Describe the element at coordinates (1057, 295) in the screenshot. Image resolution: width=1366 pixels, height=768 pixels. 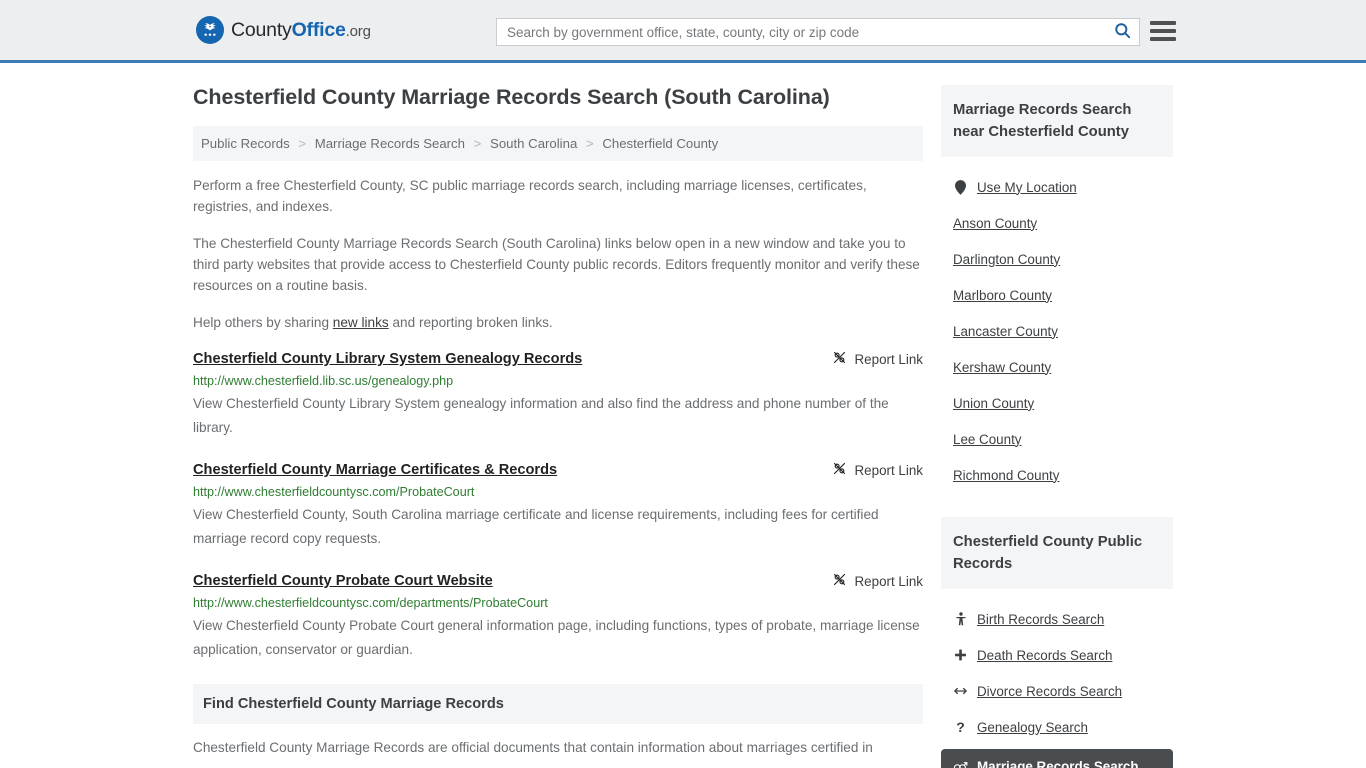
I see `sidebar-item-marlboro-county: Marlboro County` at that location.